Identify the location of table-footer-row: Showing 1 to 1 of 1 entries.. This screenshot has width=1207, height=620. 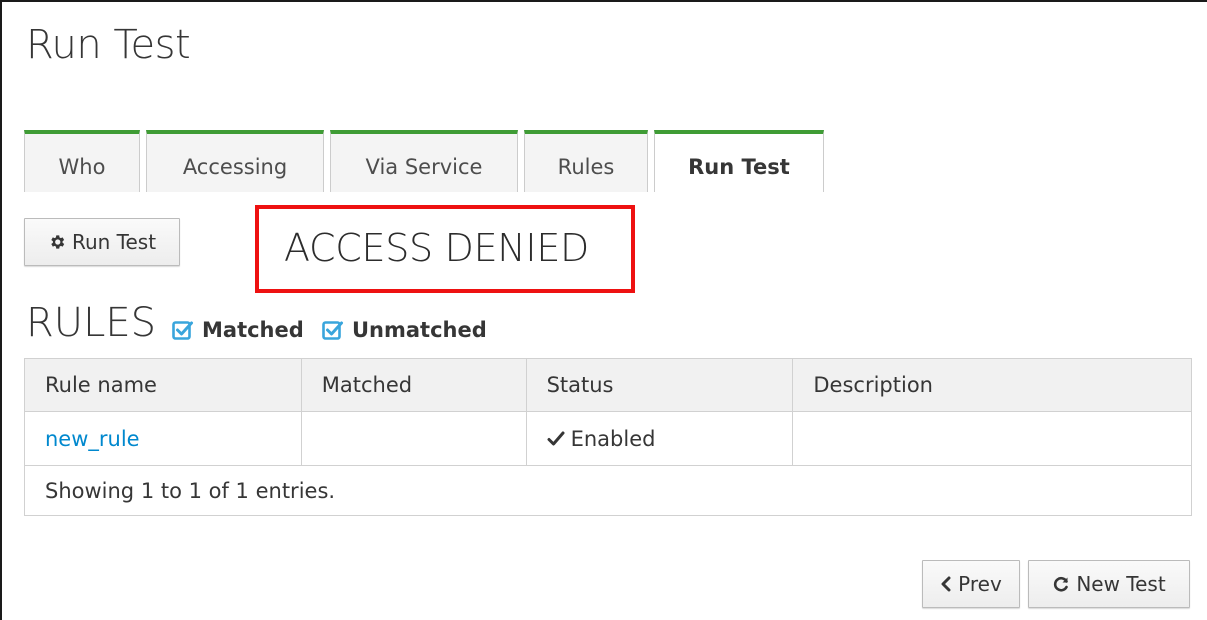
(608, 490).